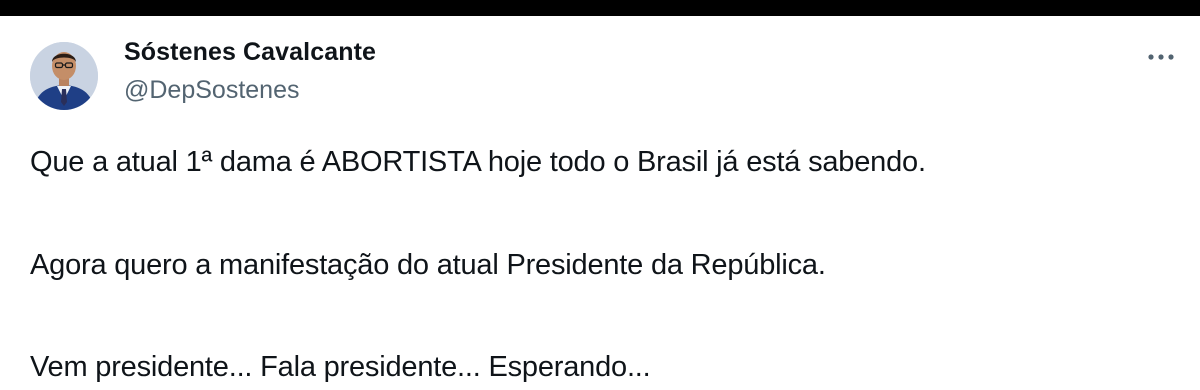 The height and width of the screenshot is (390, 1200). Describe the element at coordinates (600, 8) in the screenshot. I see `top-black-bar` at that location.